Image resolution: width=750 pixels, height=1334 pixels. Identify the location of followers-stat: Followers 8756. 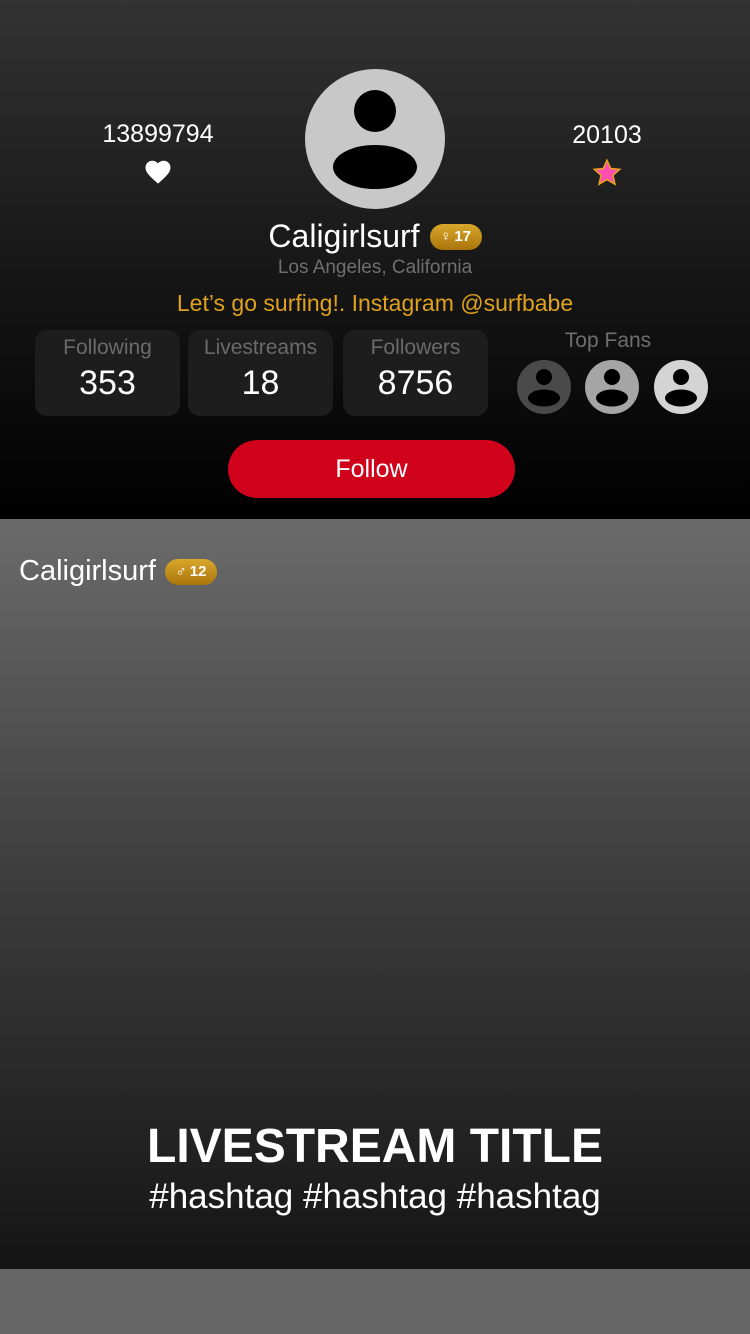
(415, 373).